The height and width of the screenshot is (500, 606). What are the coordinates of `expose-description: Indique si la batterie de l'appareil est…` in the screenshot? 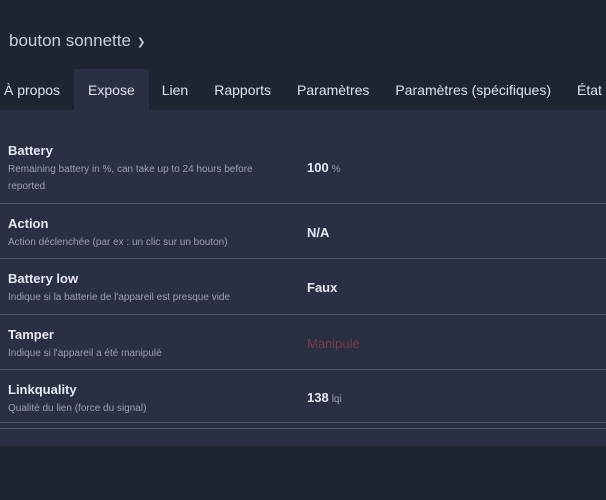 It's located at (119, 297).